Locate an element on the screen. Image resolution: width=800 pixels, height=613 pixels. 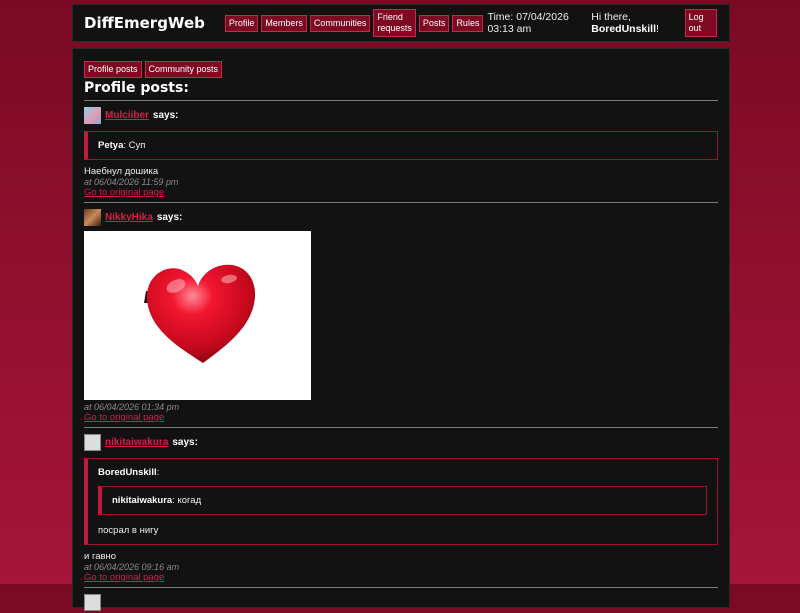
post-timestamp: at 06/04/2026 09:16 am is located at coordinates (132, 567).